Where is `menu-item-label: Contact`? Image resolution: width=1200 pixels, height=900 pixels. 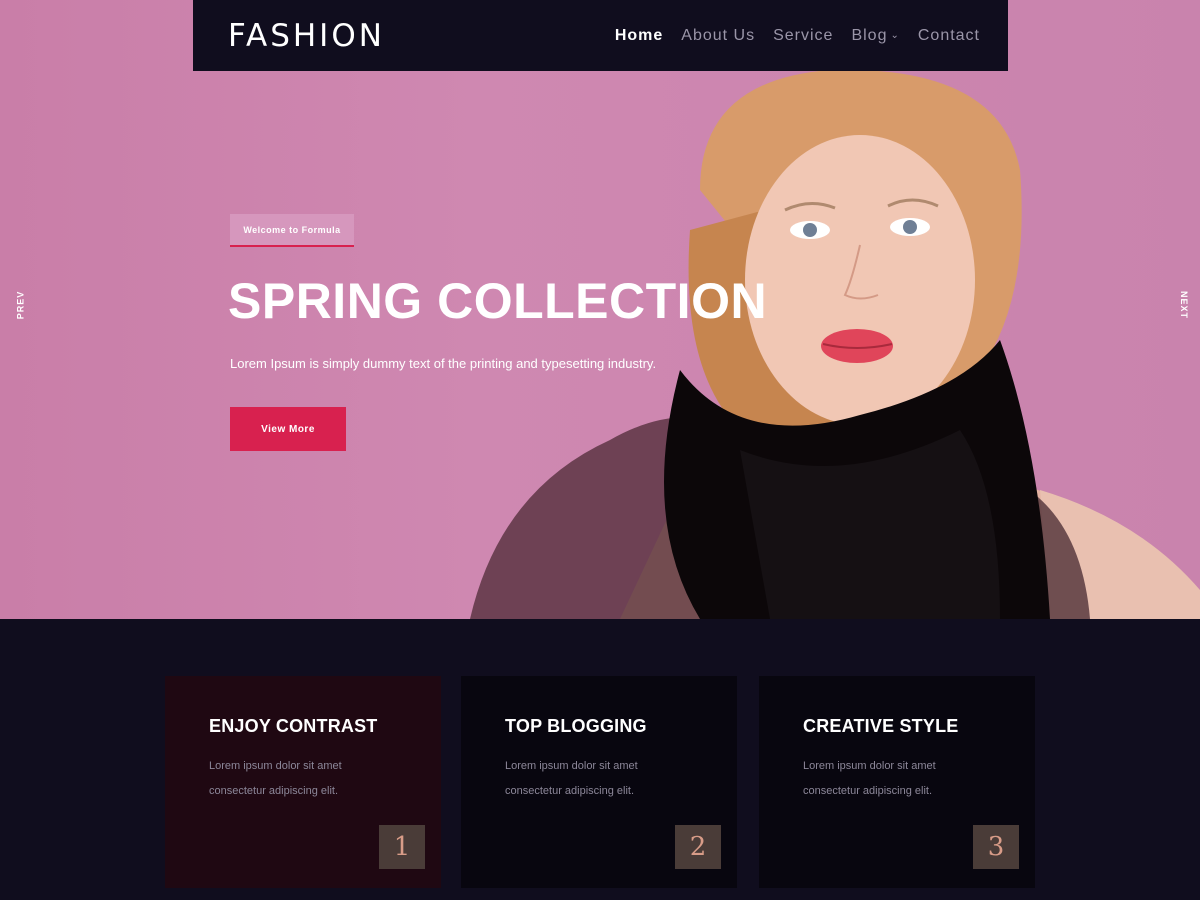 menu-item-label: Contact is located at coordinates (948, 35).